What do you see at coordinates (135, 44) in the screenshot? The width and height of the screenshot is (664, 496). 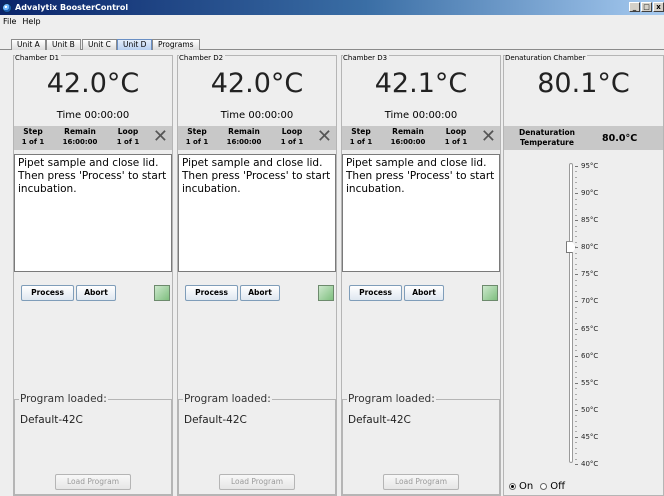 I see `tab-unit-d: Unit D` at bounding box center [135, 44].